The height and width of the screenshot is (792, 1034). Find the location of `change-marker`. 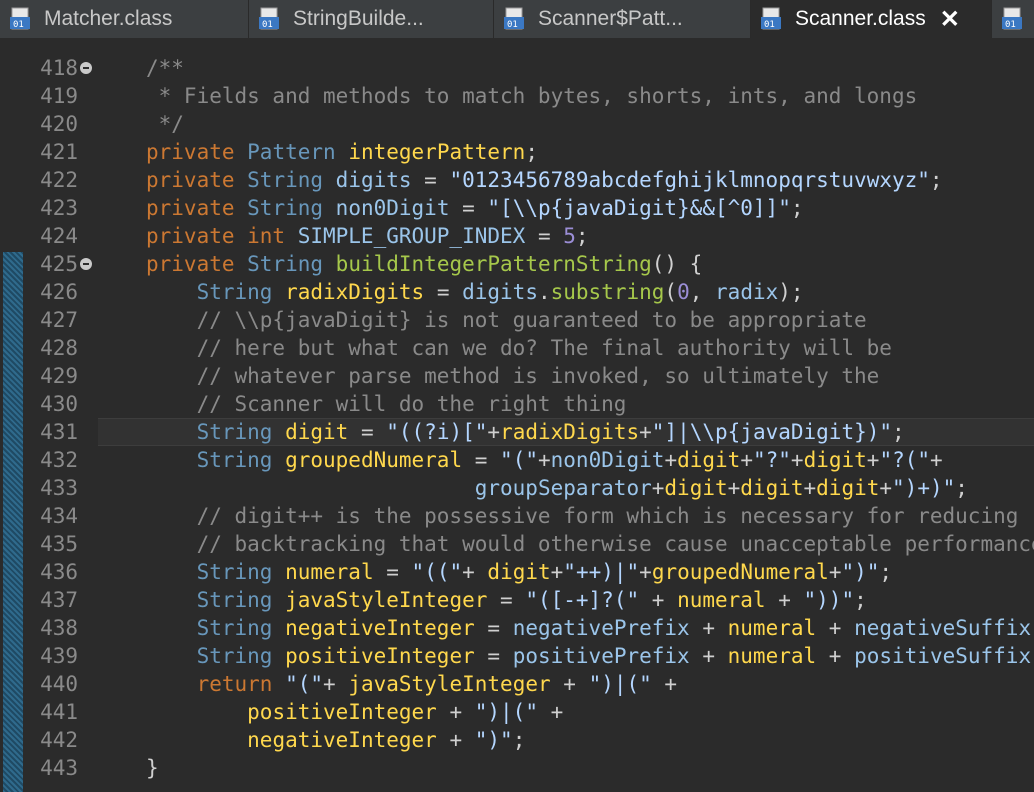

change-marker is located at coordinates (13, 522).